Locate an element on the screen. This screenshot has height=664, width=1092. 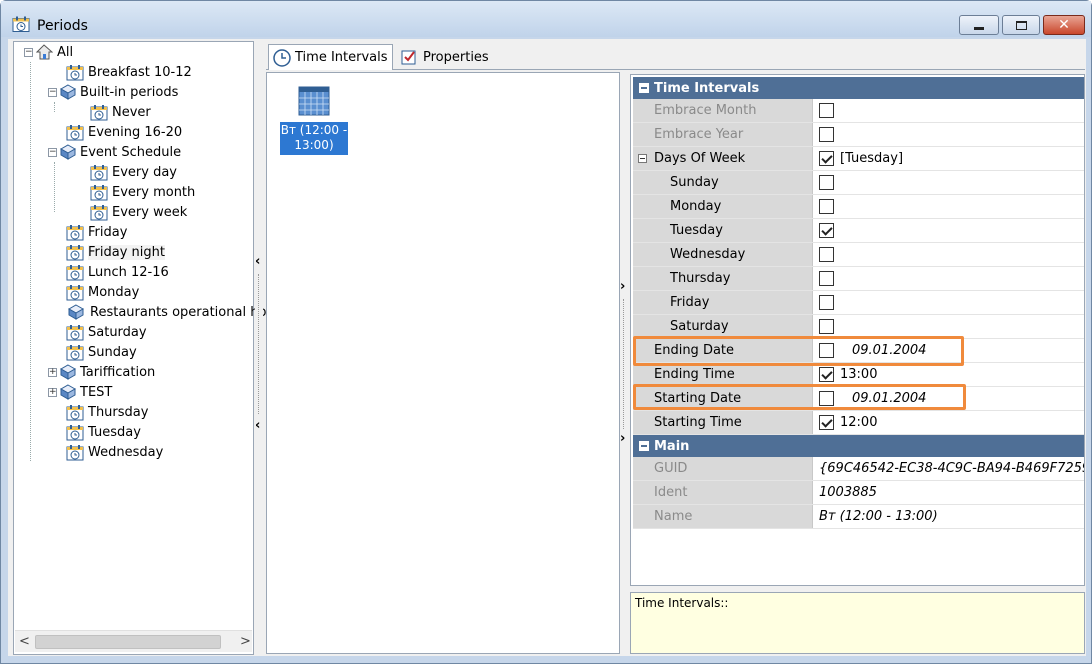
tree-root-all: − All is located at coordinates (48, 52).